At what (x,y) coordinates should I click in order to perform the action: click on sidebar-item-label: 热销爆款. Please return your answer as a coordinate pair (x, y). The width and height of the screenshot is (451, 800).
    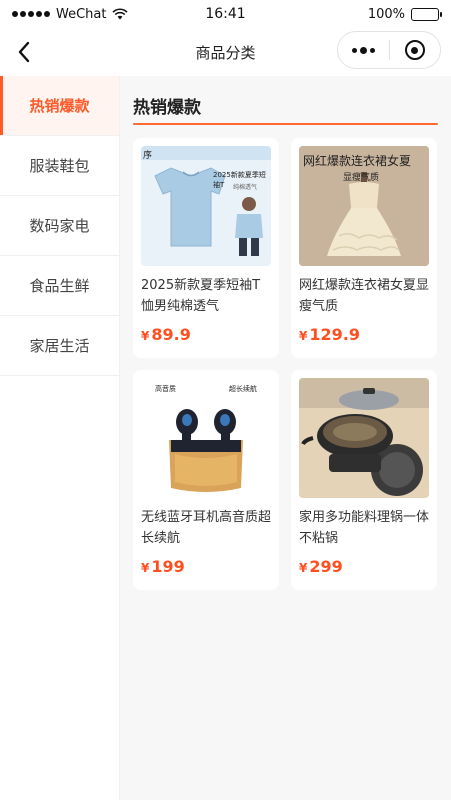
    Looking at the image, I should click on (59, 106).